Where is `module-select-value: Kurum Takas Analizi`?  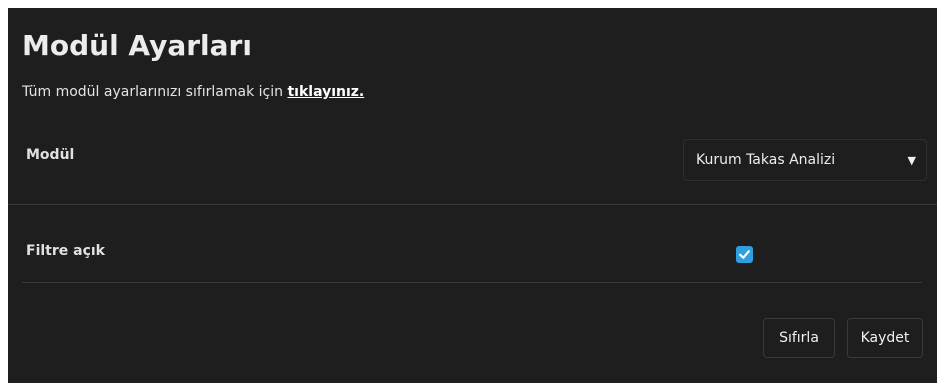 module-select-value: Kurum Takas Analizi is located at coordinates (766, 160).